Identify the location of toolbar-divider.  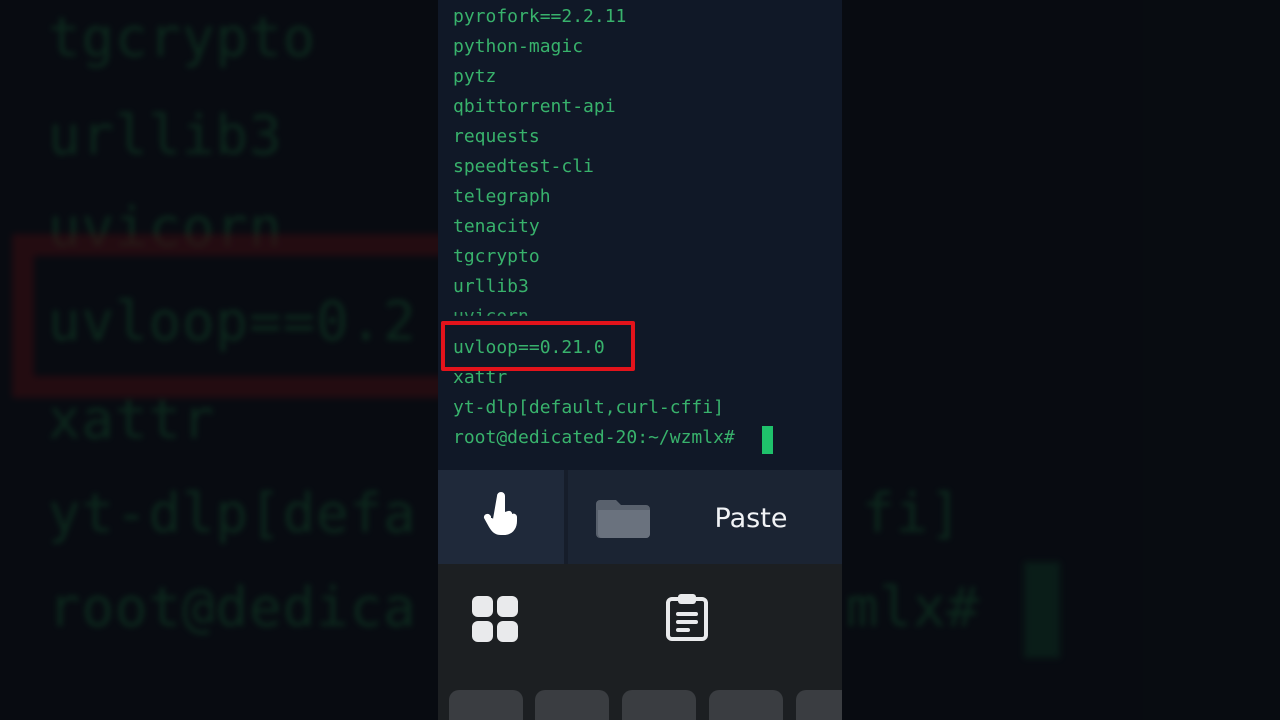
(566, 517).